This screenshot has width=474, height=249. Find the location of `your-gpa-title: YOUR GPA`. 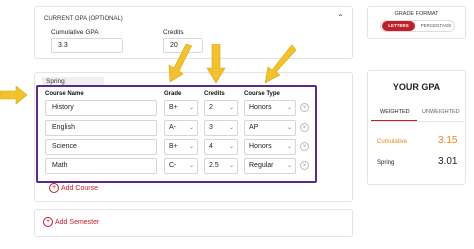

your-gpa-title: YOUR GPA is located at coordinates (416, 87).